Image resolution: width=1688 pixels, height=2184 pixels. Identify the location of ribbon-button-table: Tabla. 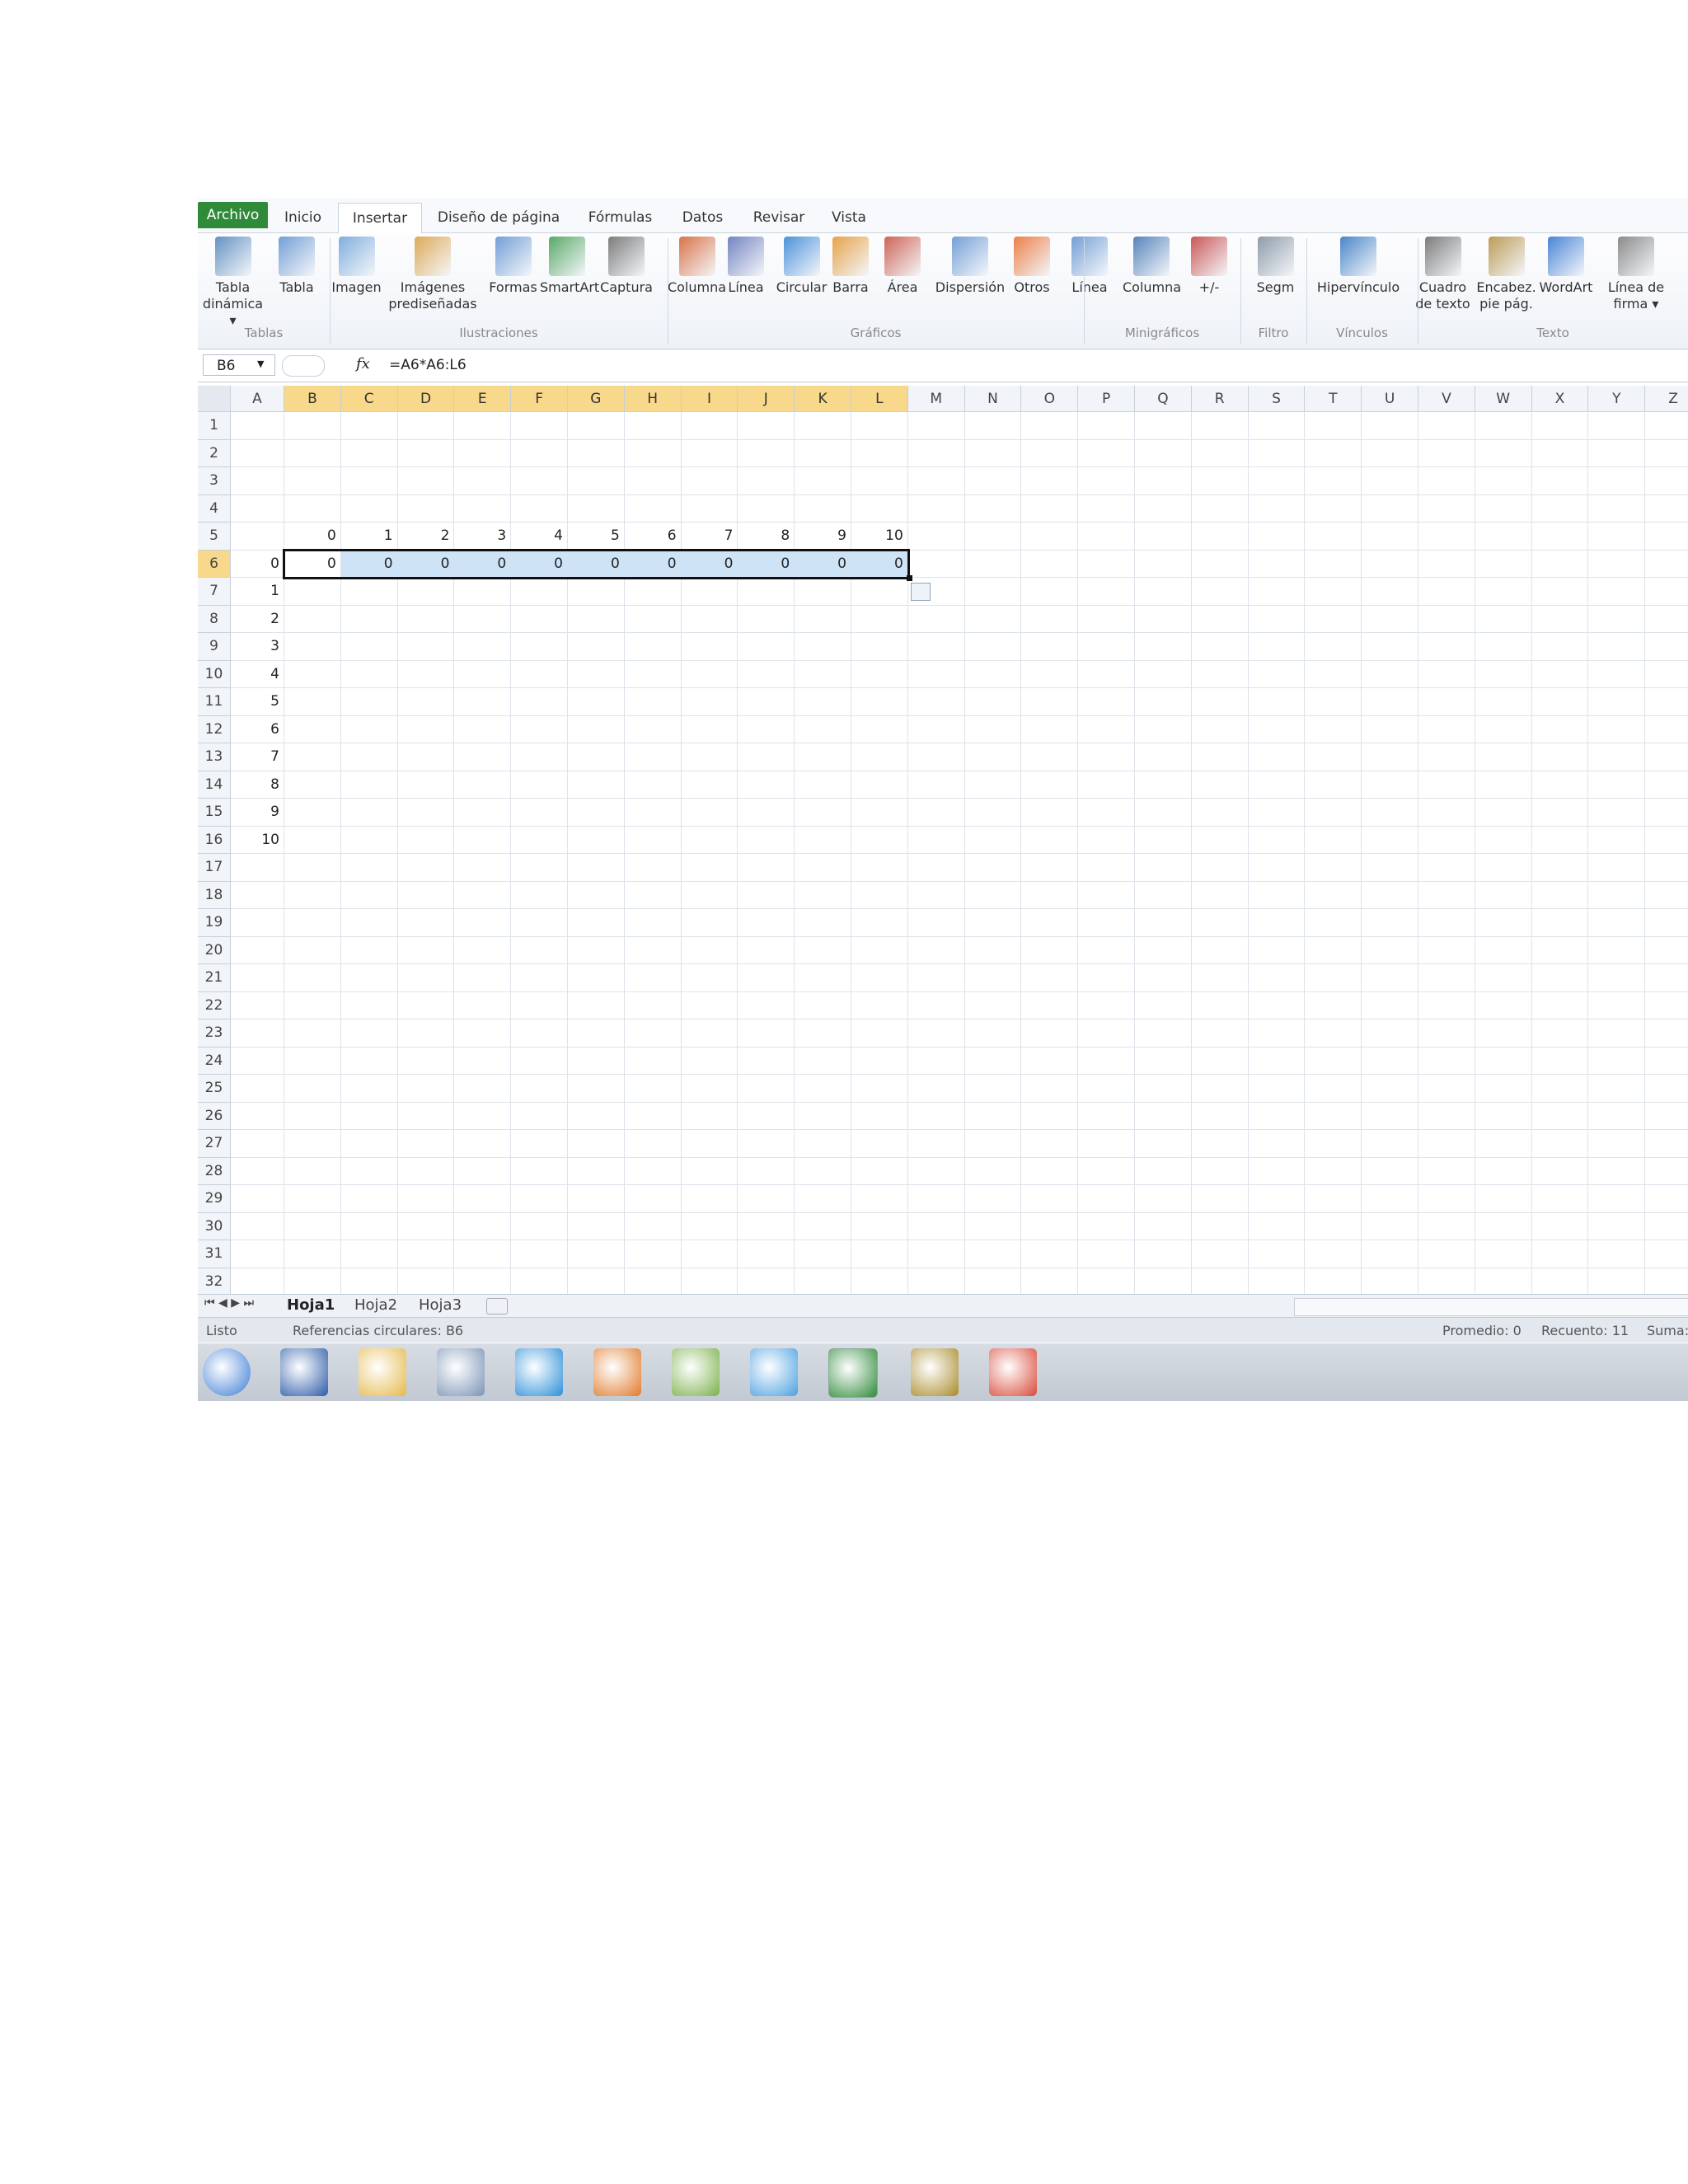
(296, 264).